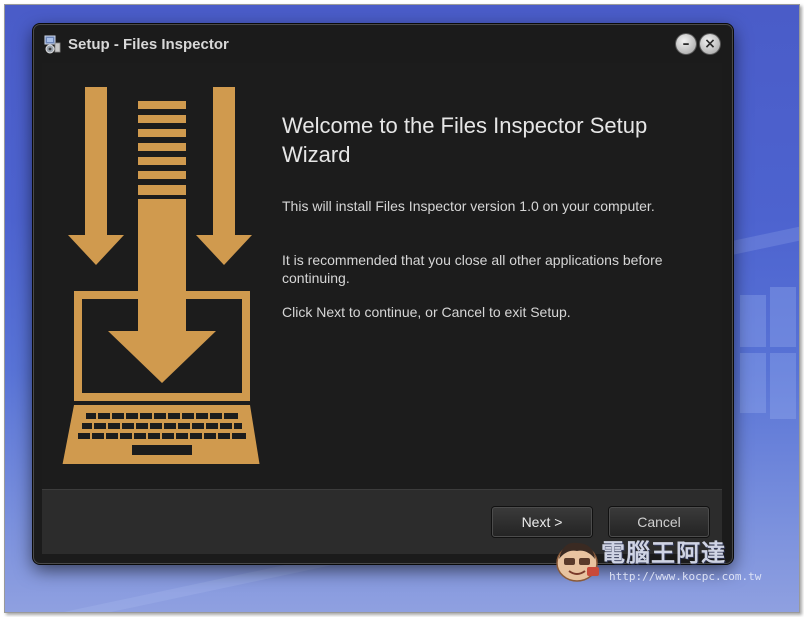 Image resolution: width=804 pixels, height=617 pixels. What do you see at coordinates (383, 44) in the screenshot?
I see `title-bar: Setup - Files Inspector – ×` at bounding box center [383, 44].